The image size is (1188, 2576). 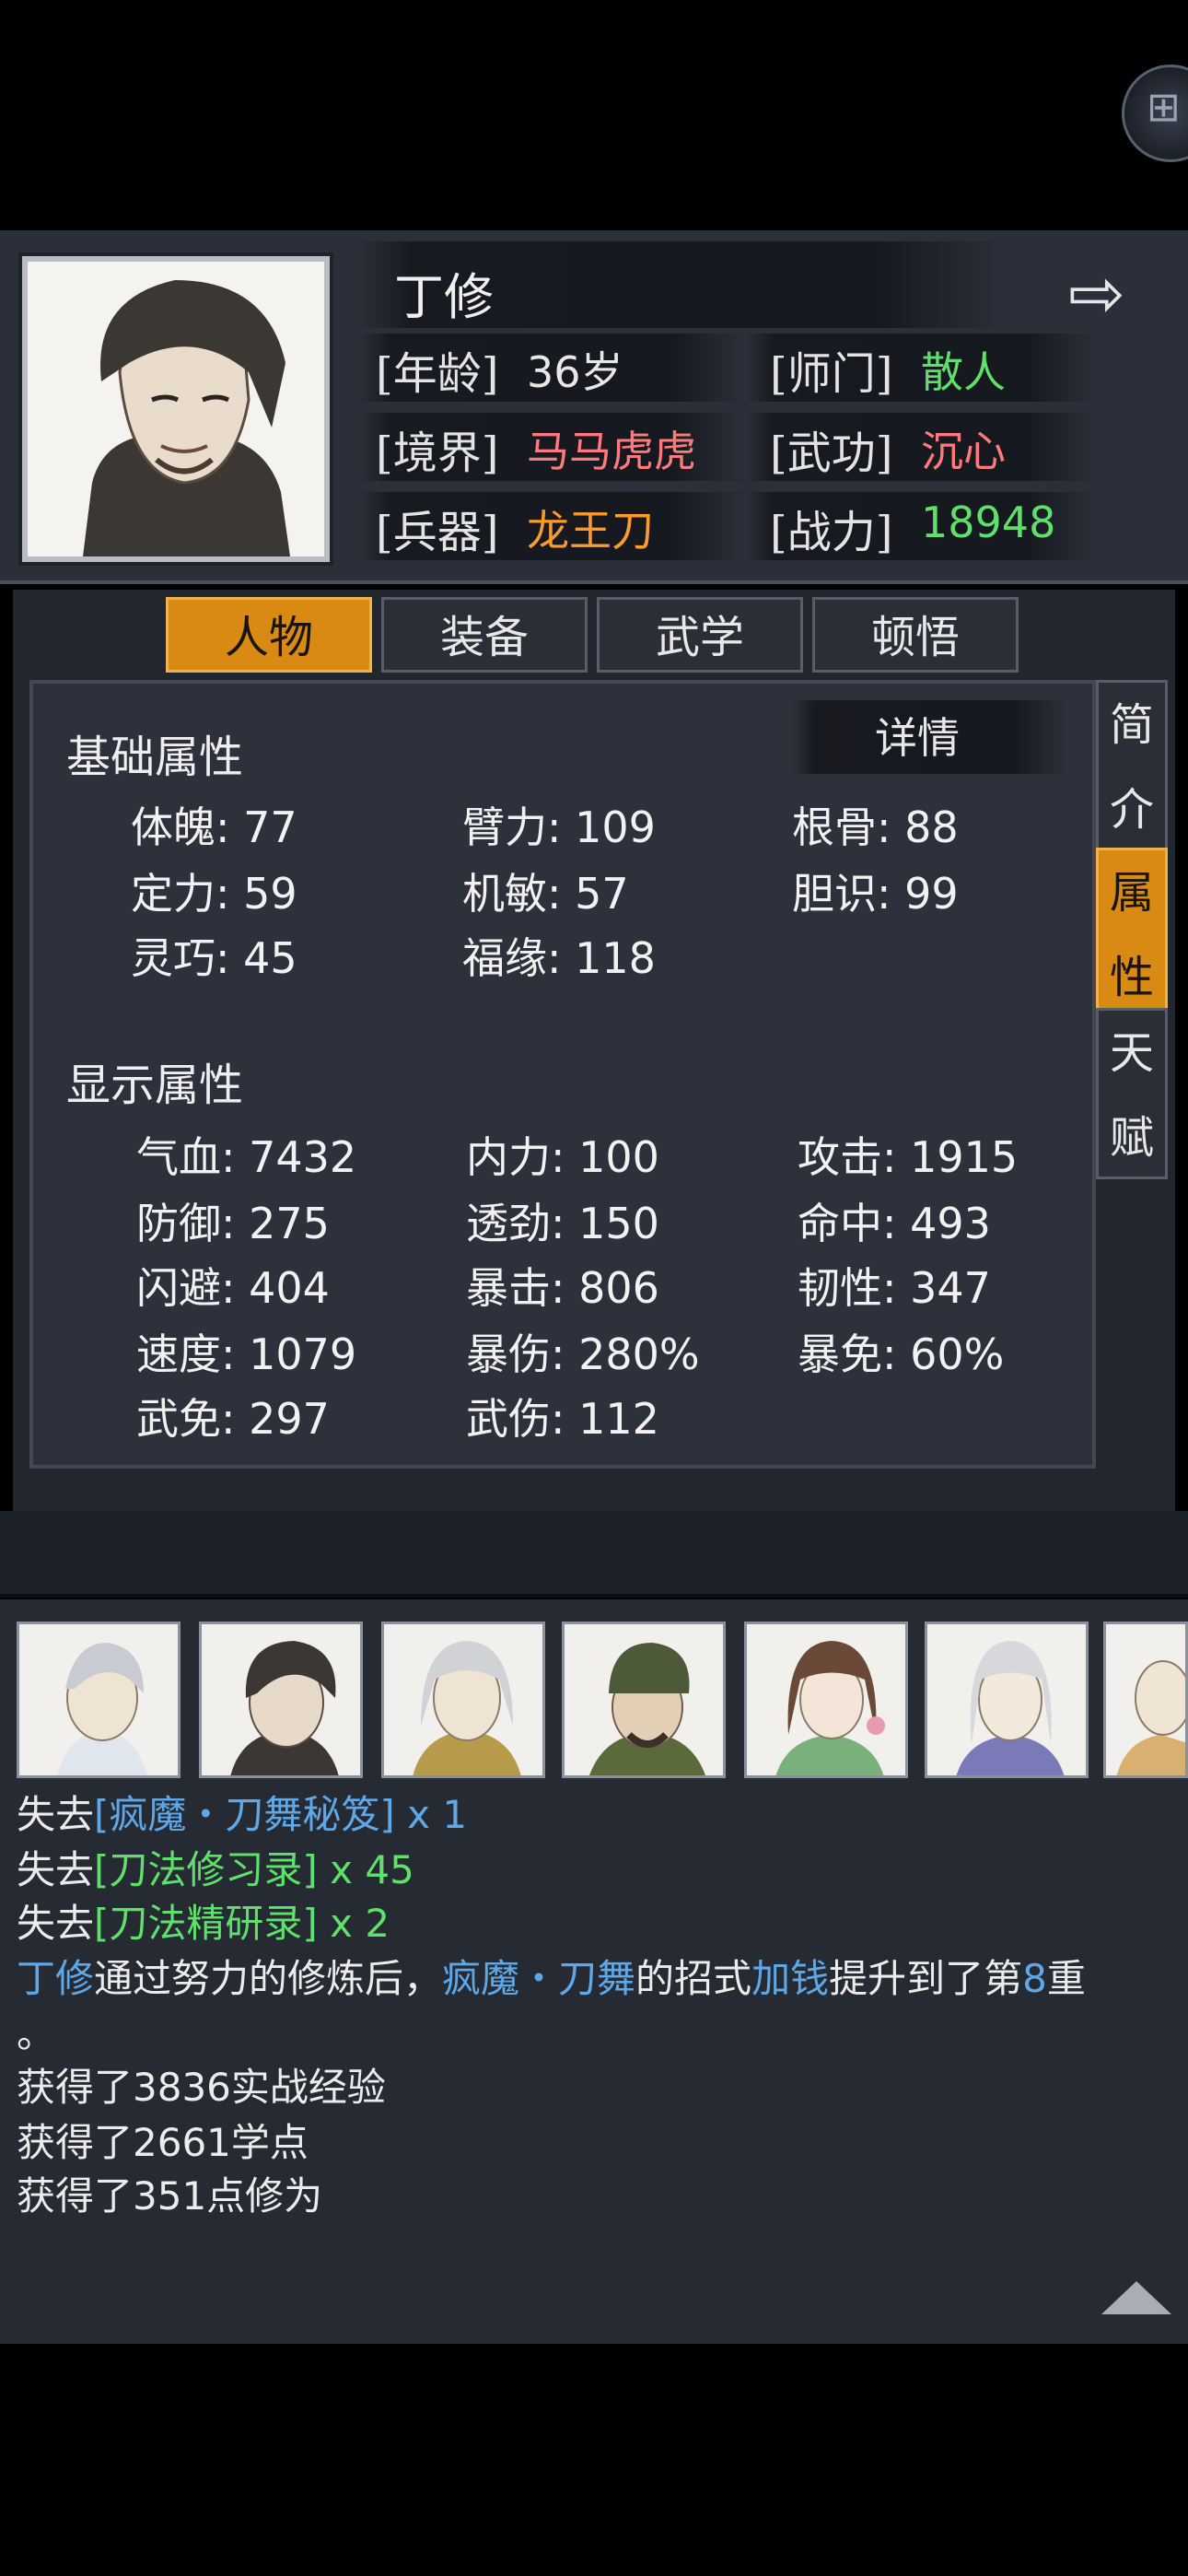 What do you see at coordinates (246, 1157) in the screenshot?
I see `stat-hp: 气血: 7432` at bounding box center [246, 1157].